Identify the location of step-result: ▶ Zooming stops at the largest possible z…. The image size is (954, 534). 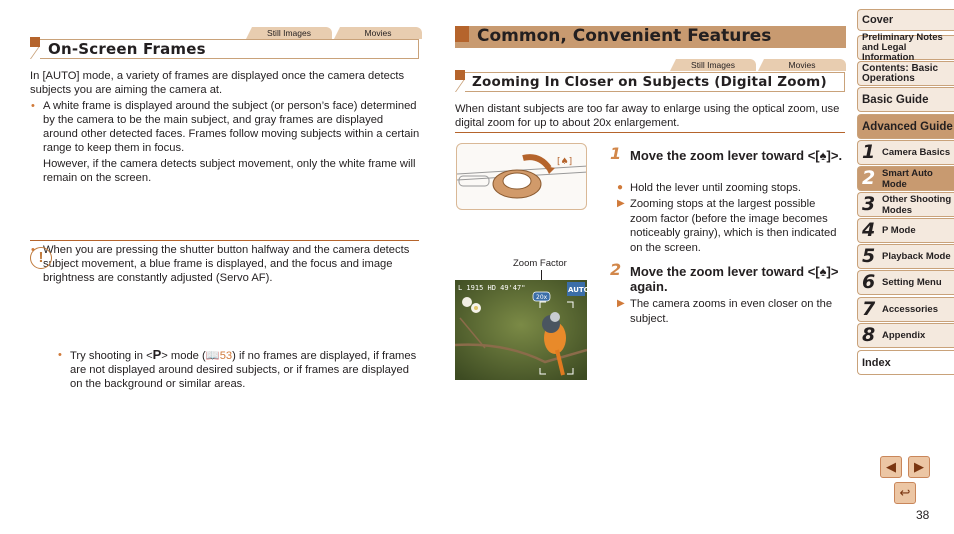
(731, 226).